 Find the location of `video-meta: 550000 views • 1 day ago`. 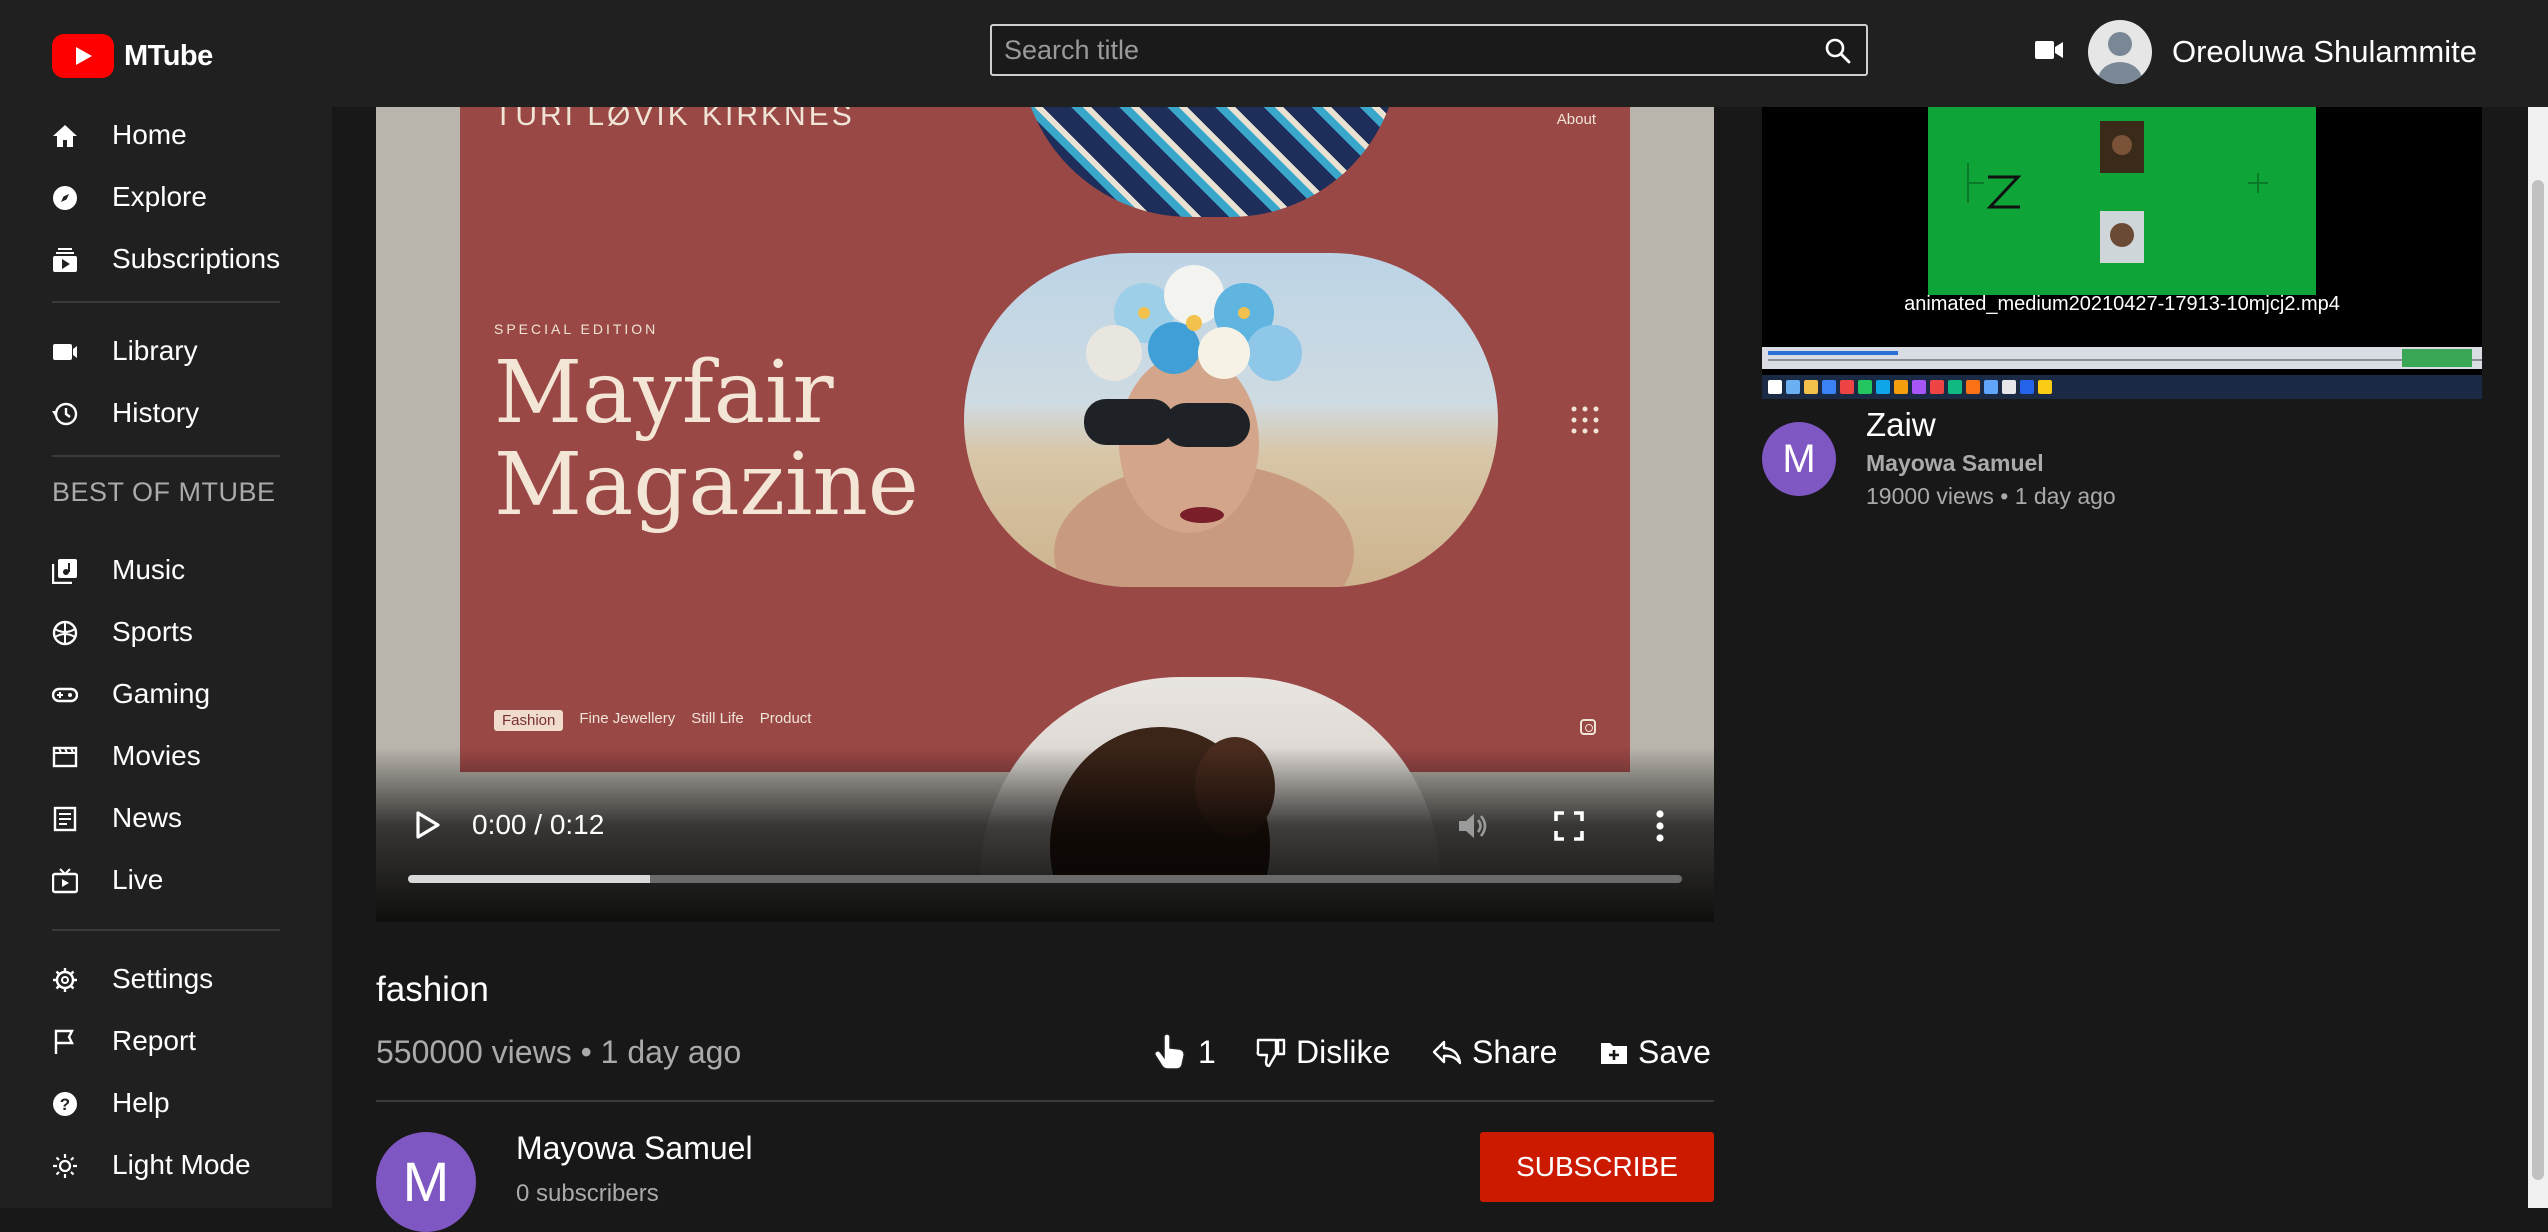

video-meta: 550000 views • 1 day ago is located at coordinates (559, 1052).